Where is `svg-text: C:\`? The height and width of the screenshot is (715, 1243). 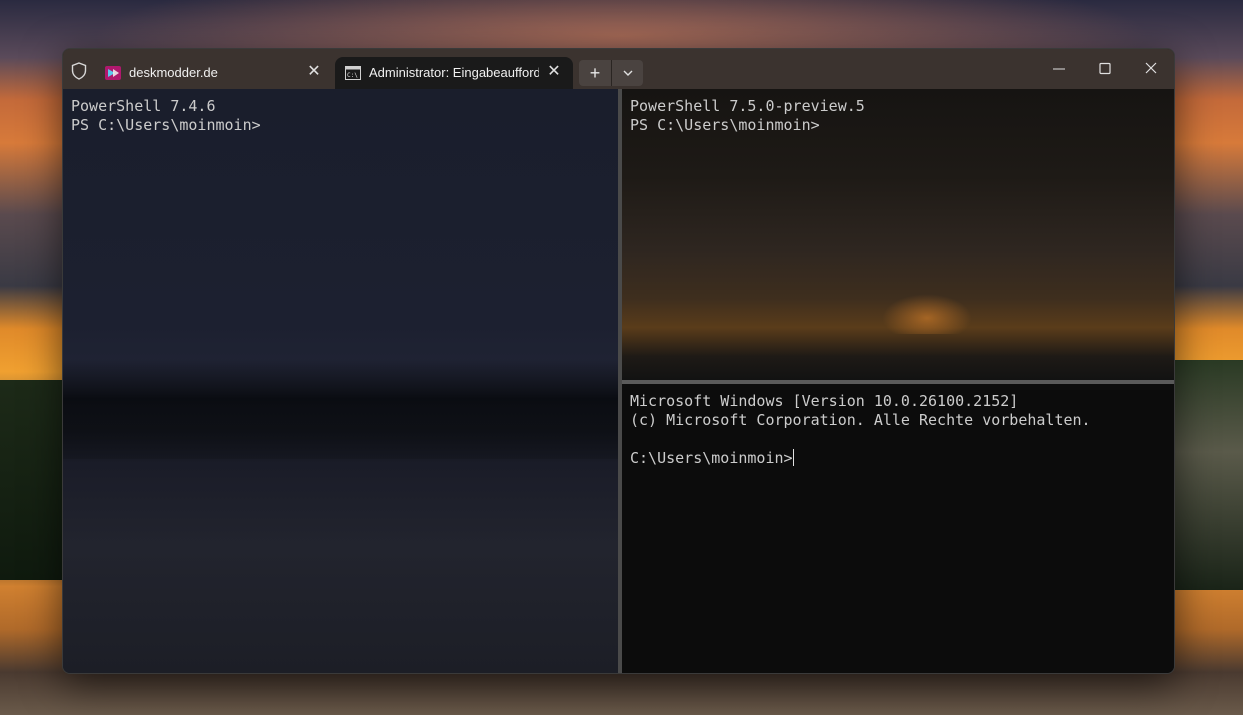 svg-text: C:\ is located at coordinates (352, 75).